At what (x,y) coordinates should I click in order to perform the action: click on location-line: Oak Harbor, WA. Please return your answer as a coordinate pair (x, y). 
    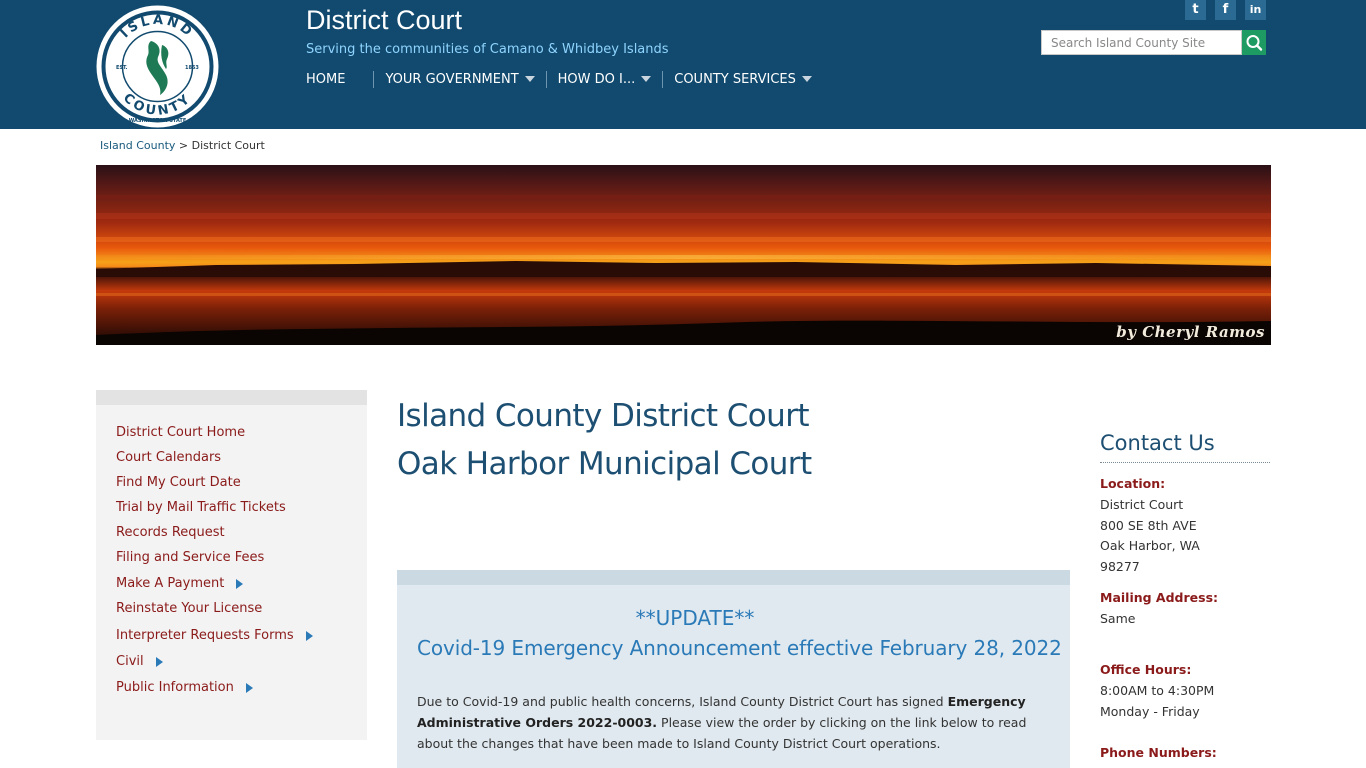
    Looking at the image, I should click on (1150, 546).